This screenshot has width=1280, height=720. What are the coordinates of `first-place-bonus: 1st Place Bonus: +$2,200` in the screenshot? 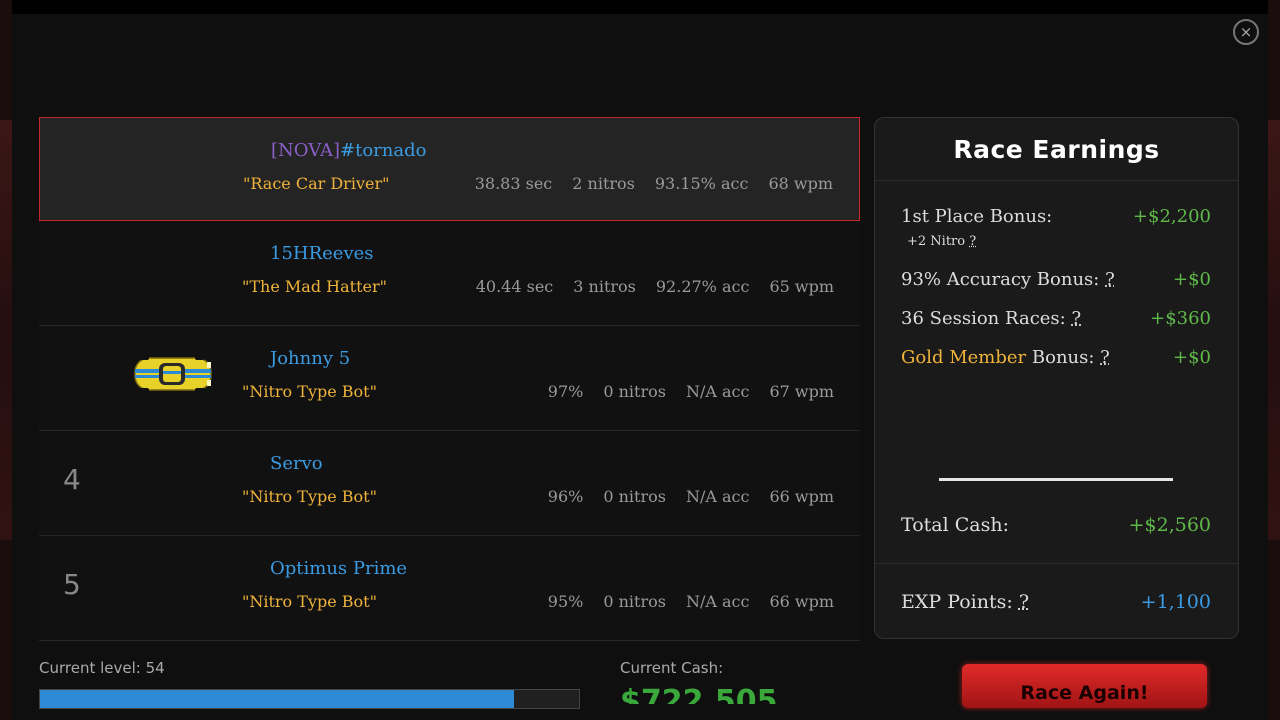 It's located at (1056, 216).